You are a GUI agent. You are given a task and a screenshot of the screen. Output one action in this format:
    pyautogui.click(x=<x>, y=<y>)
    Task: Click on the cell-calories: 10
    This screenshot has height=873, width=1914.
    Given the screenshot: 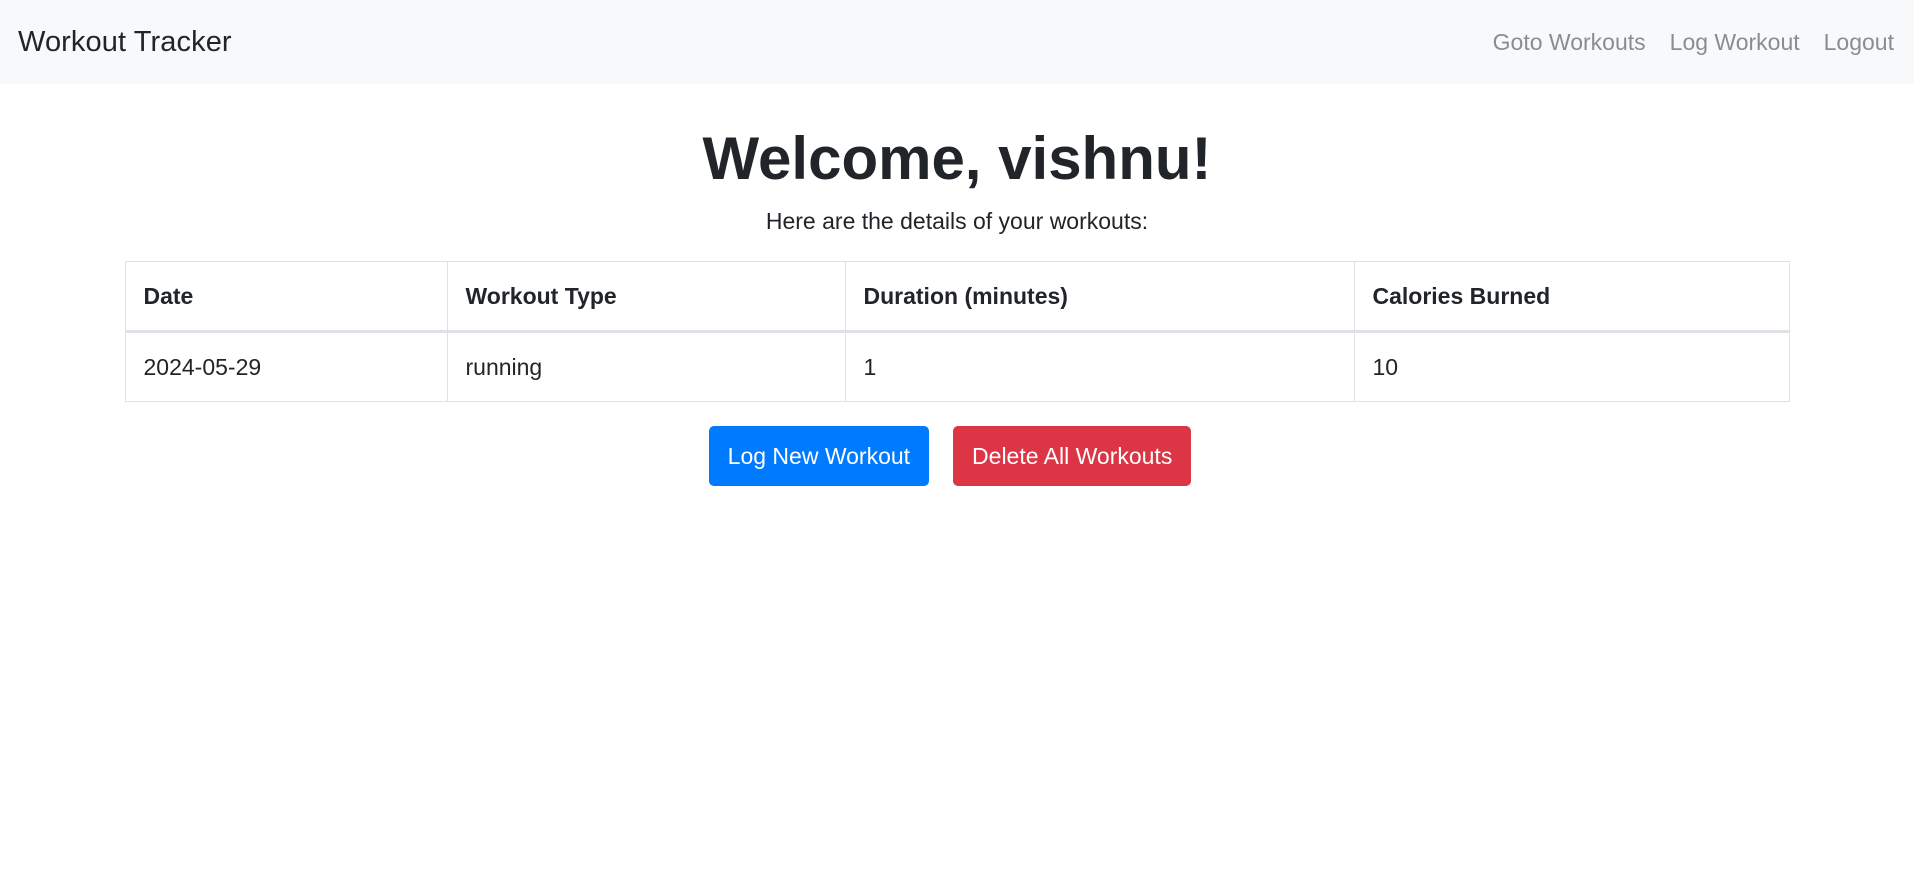 What is the action you would take?
    pyautogui.click(x=1571, y=366)
    